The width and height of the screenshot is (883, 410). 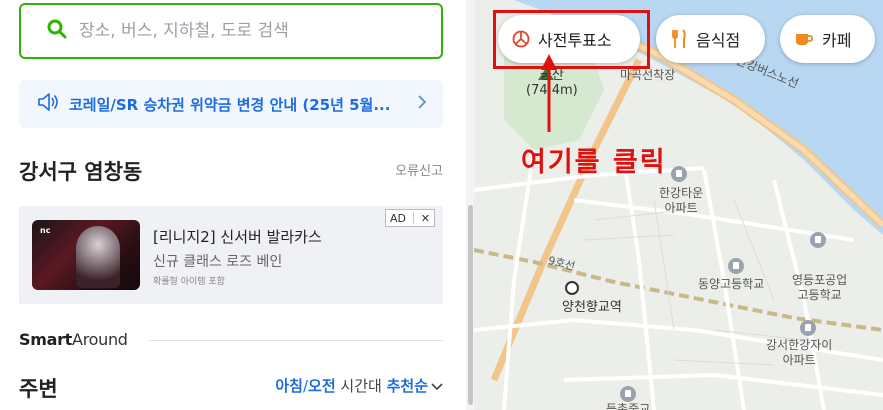 I want to click on ad-note: 확률형 아이템 포함, so click(x=189, y=282).